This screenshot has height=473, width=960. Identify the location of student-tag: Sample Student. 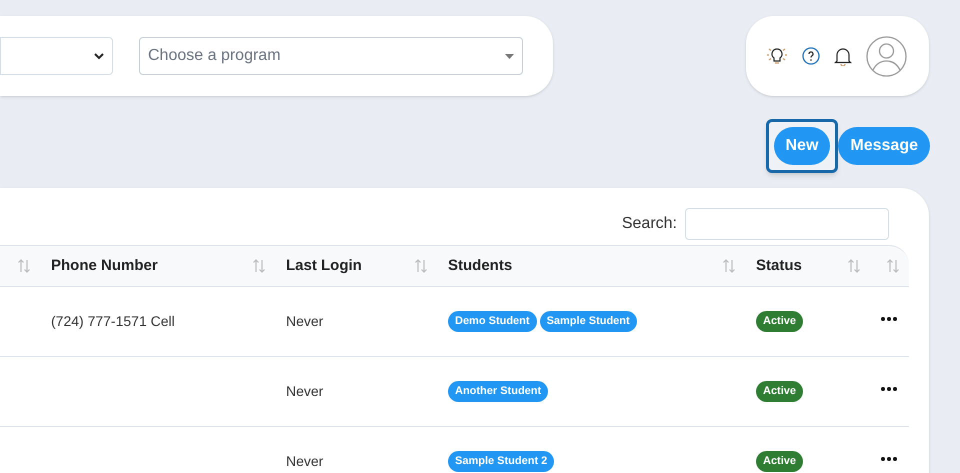
(588, 321).